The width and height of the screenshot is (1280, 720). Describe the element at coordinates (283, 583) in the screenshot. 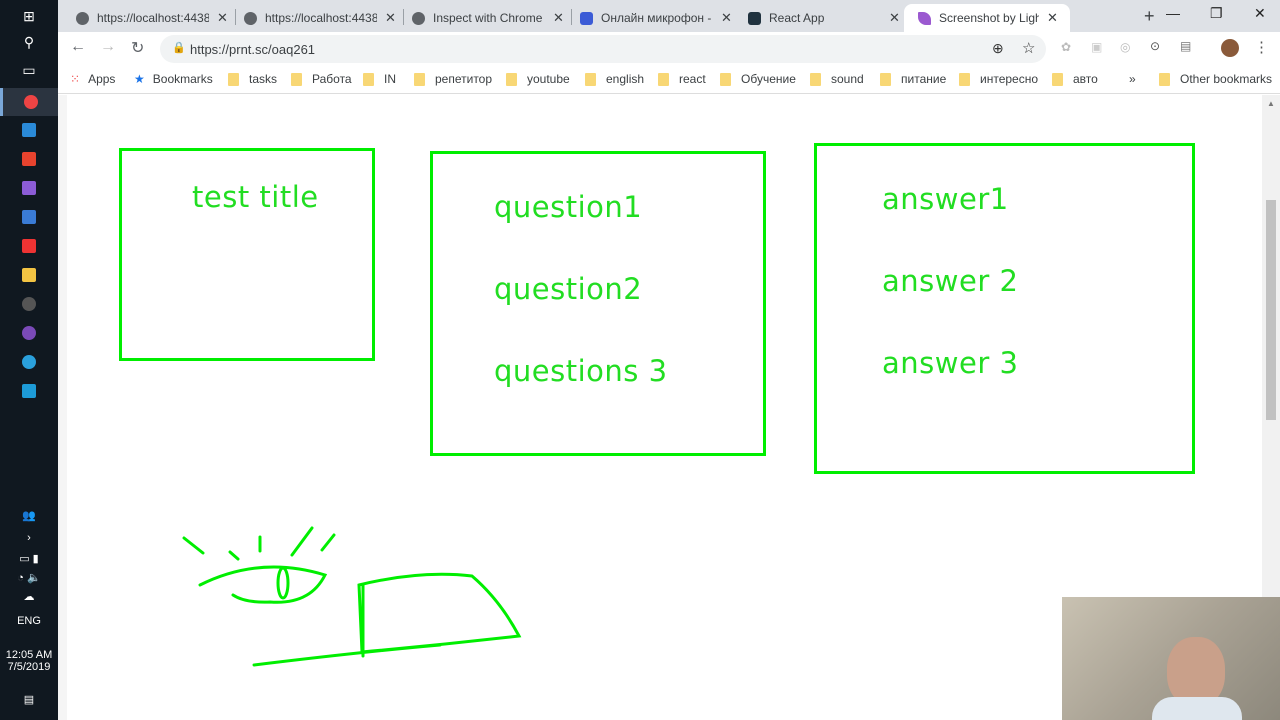

I see `eye-pupil` at that location.